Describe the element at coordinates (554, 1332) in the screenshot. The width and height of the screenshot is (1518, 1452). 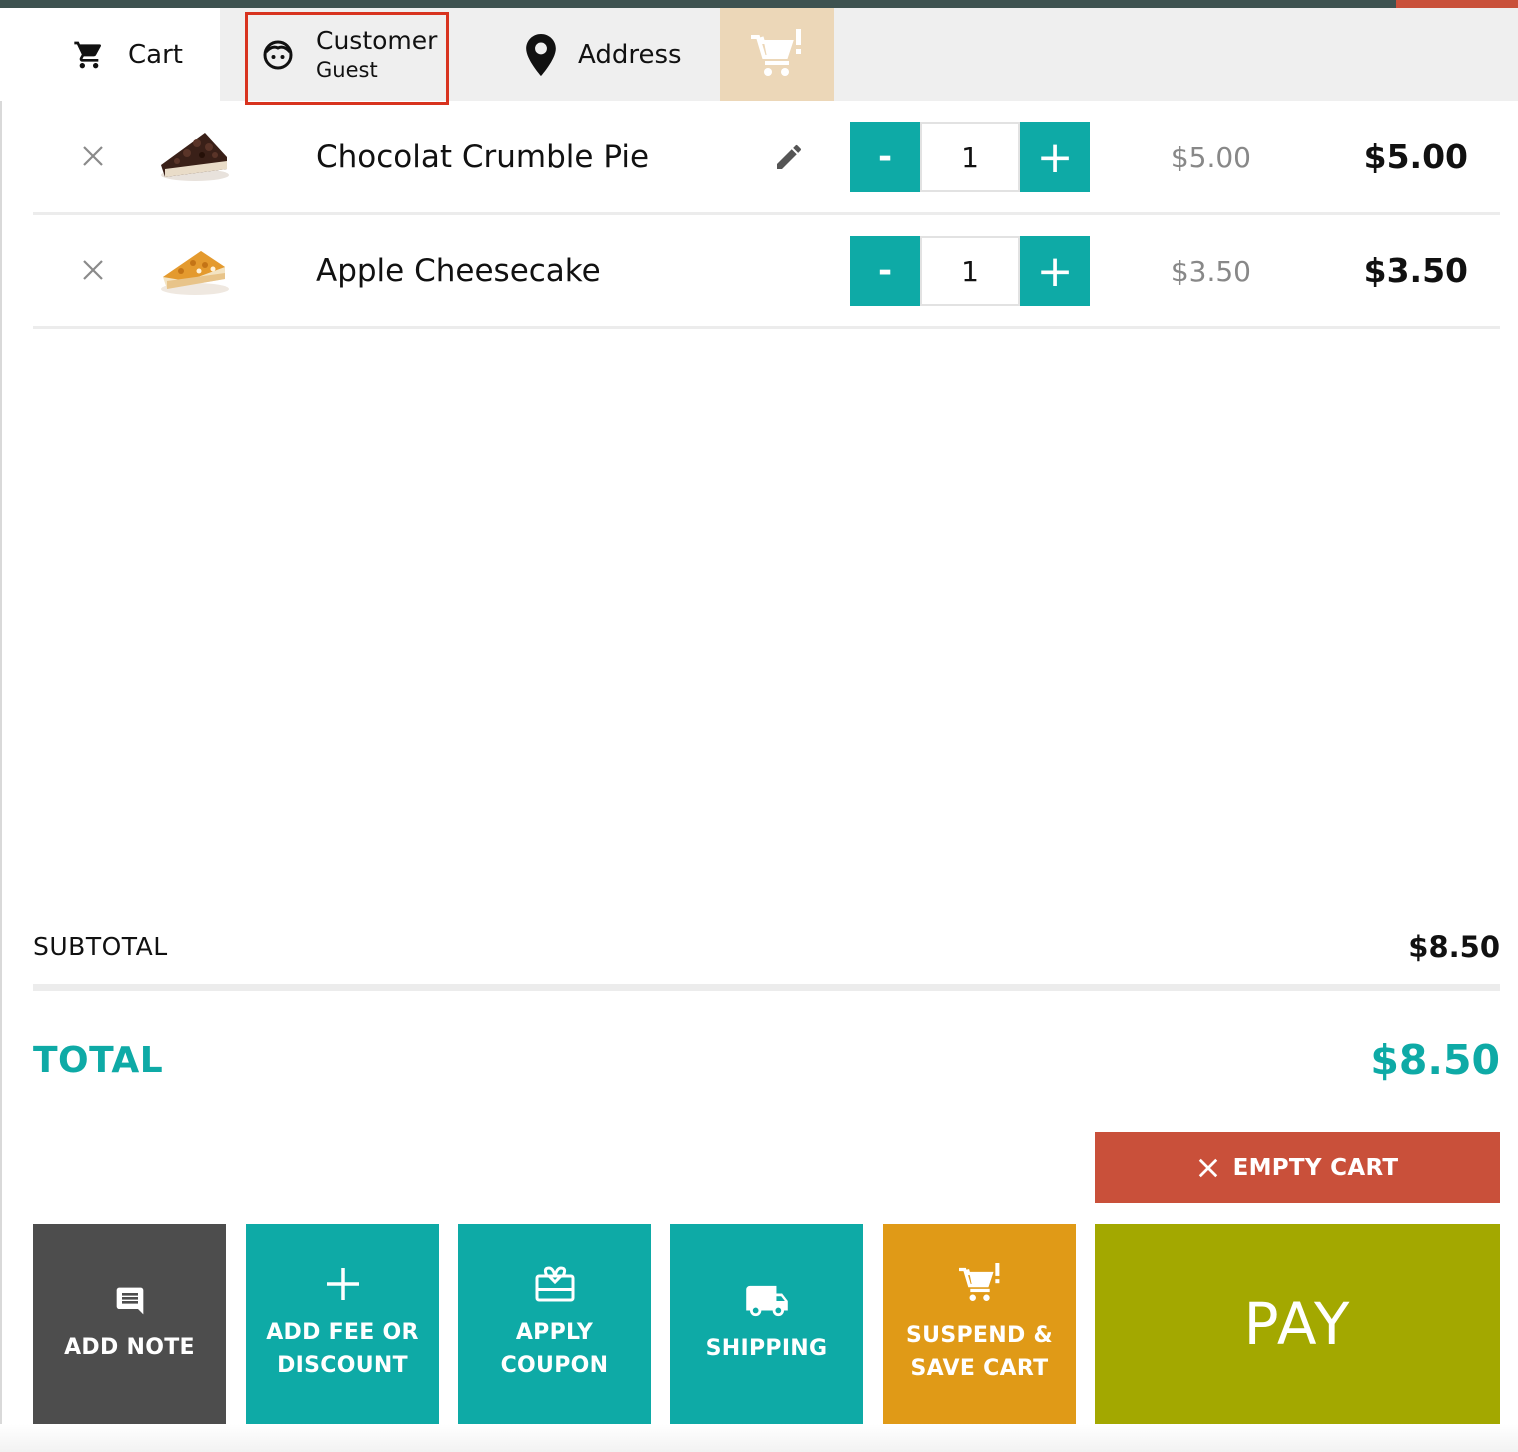
I see `apply-coupon-label-line1: APPLY` at that location.